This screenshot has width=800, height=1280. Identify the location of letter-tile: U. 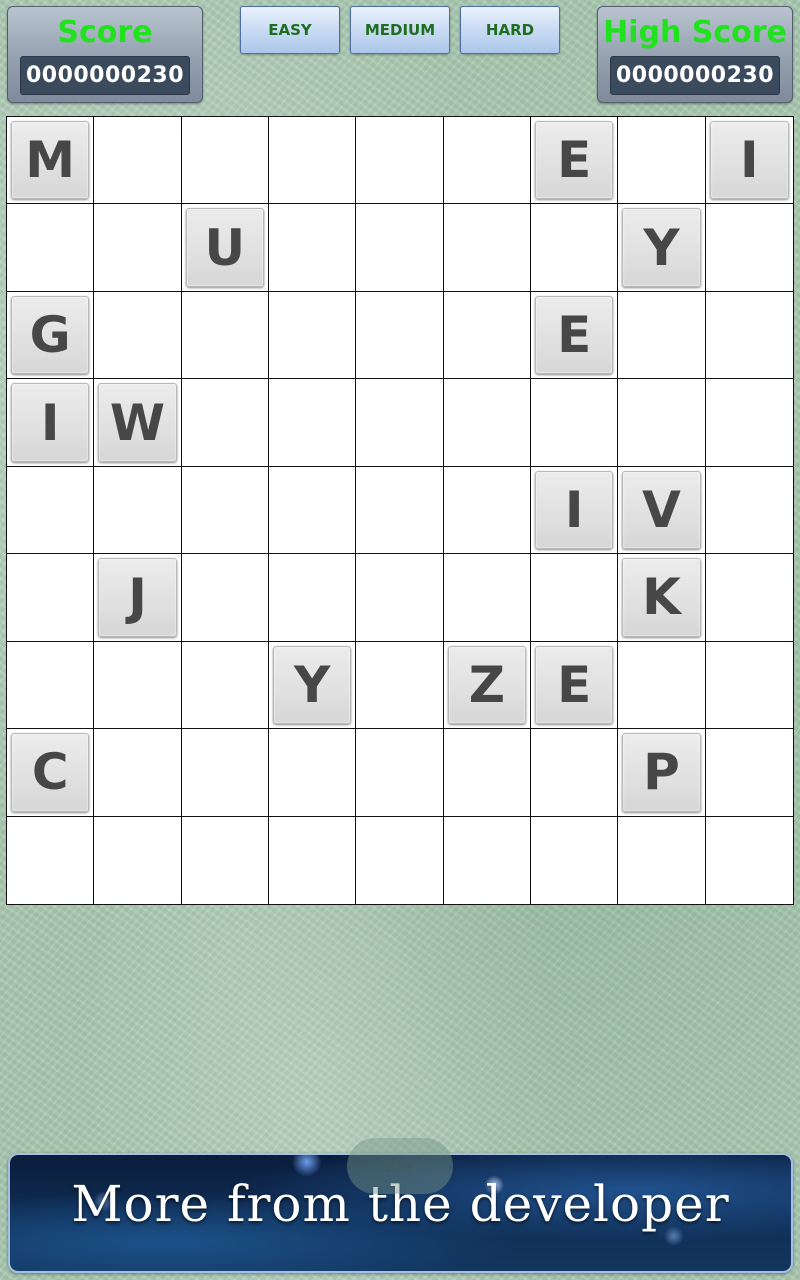
(224, 247).